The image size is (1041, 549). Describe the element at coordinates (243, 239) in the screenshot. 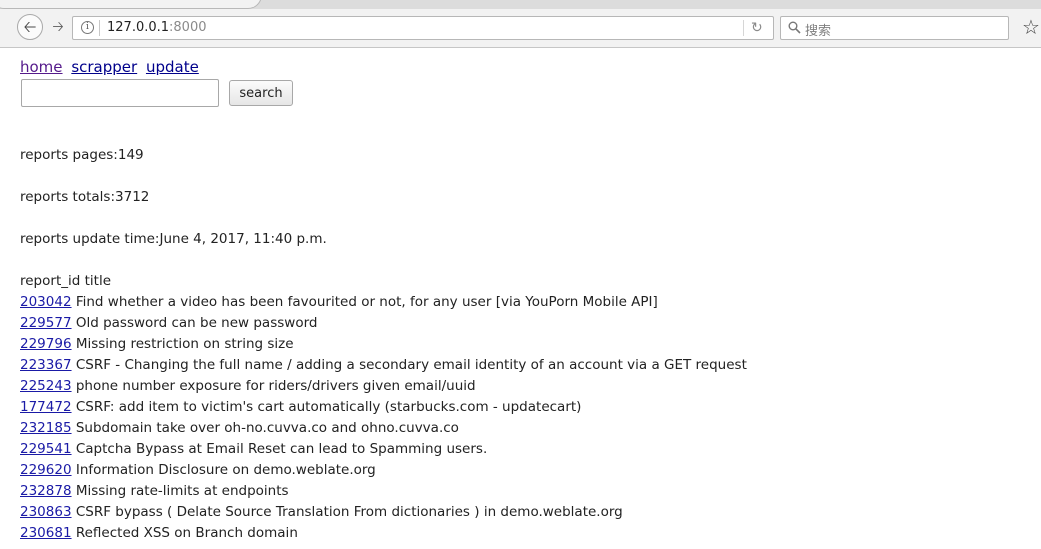

I see `reports-update-value: June 4, 2017, 11:40 p.m.` at that location.